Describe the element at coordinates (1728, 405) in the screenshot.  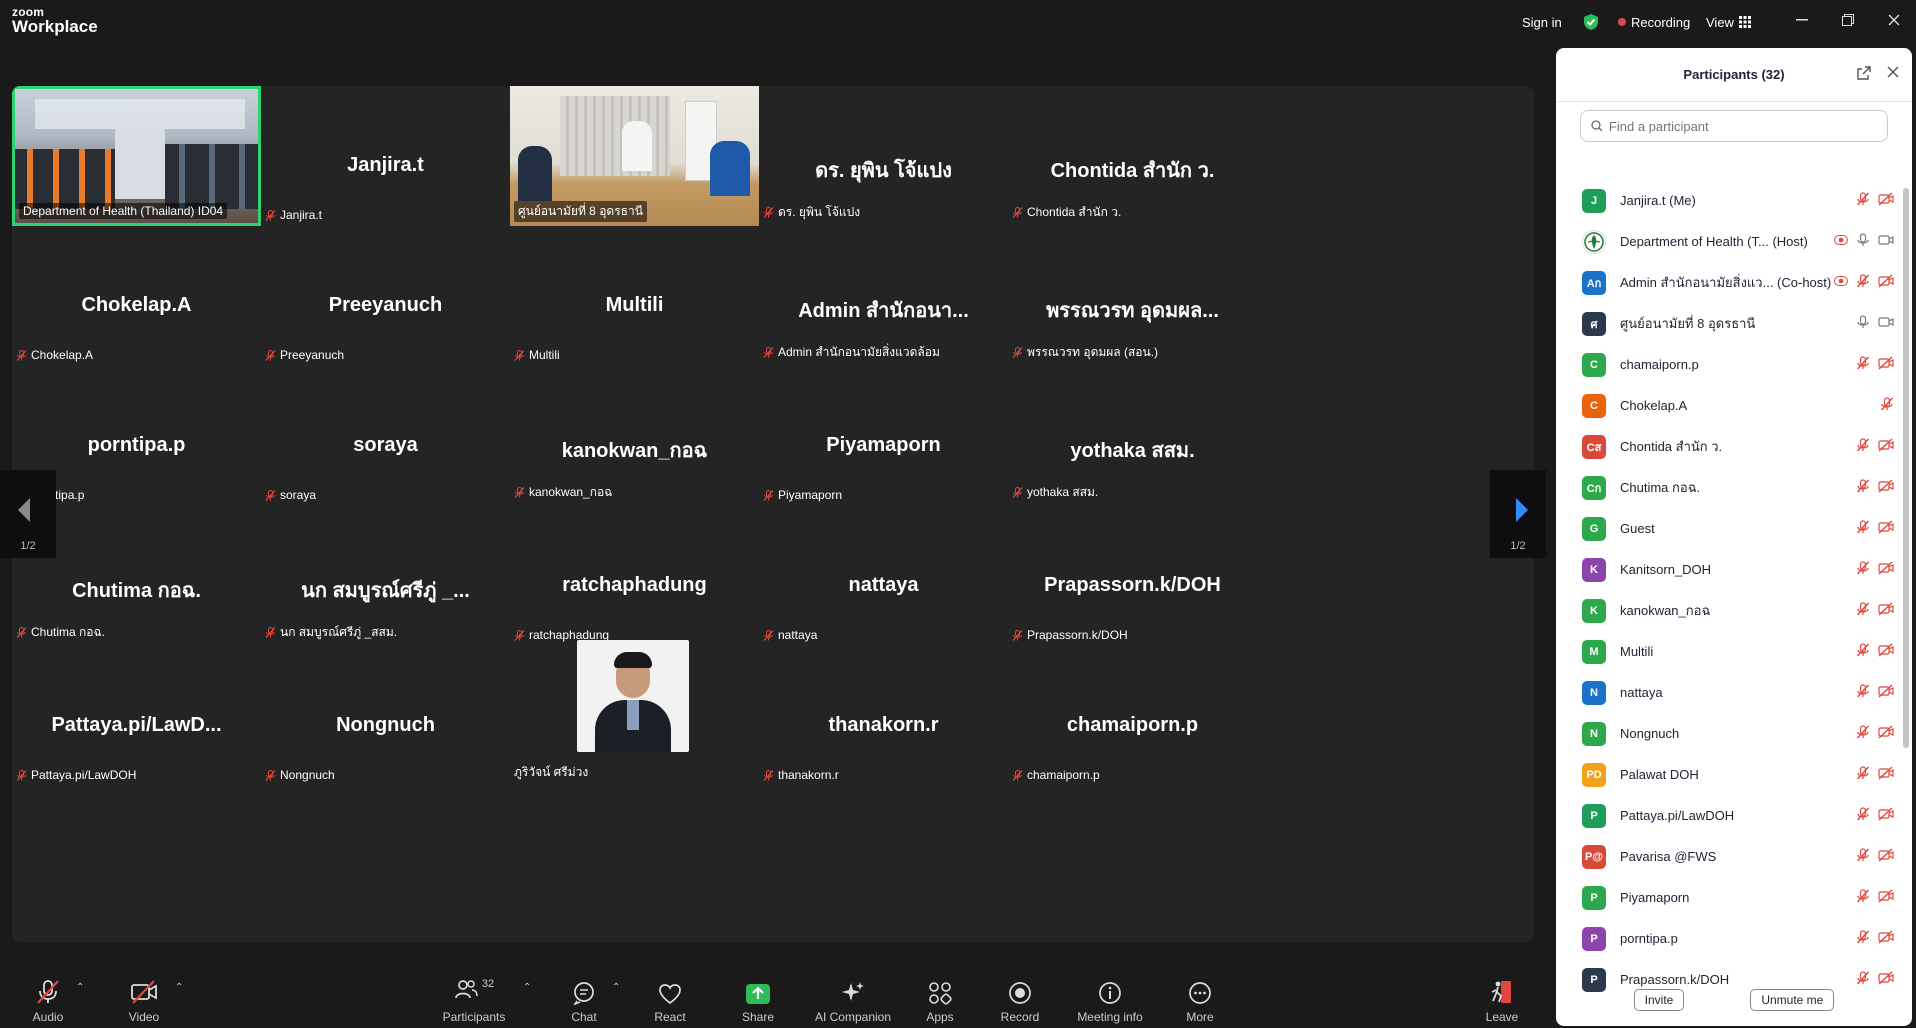
I see `participant-row: C Chokelap.A` at that location.